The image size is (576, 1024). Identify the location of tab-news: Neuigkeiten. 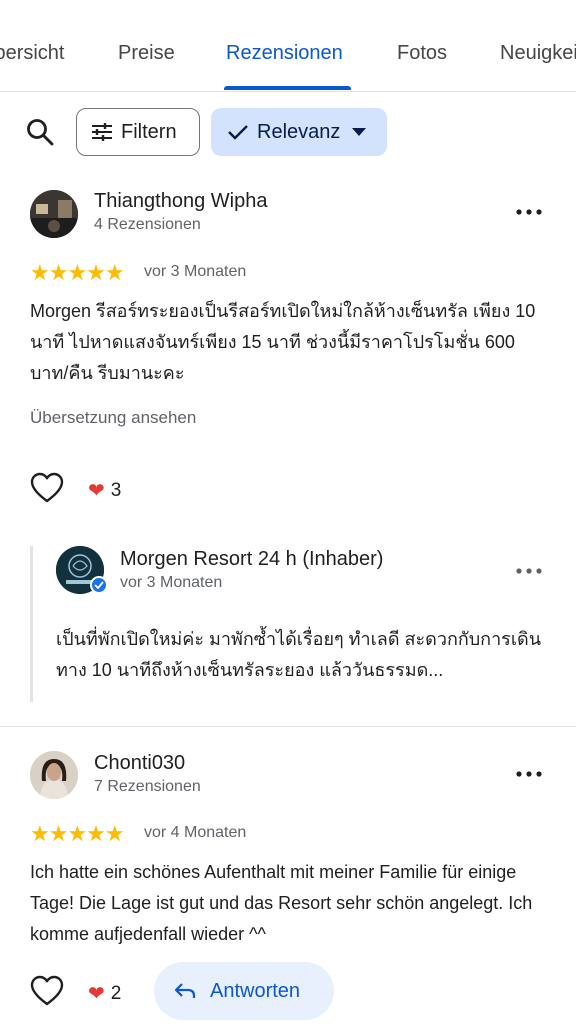
(538, 53).